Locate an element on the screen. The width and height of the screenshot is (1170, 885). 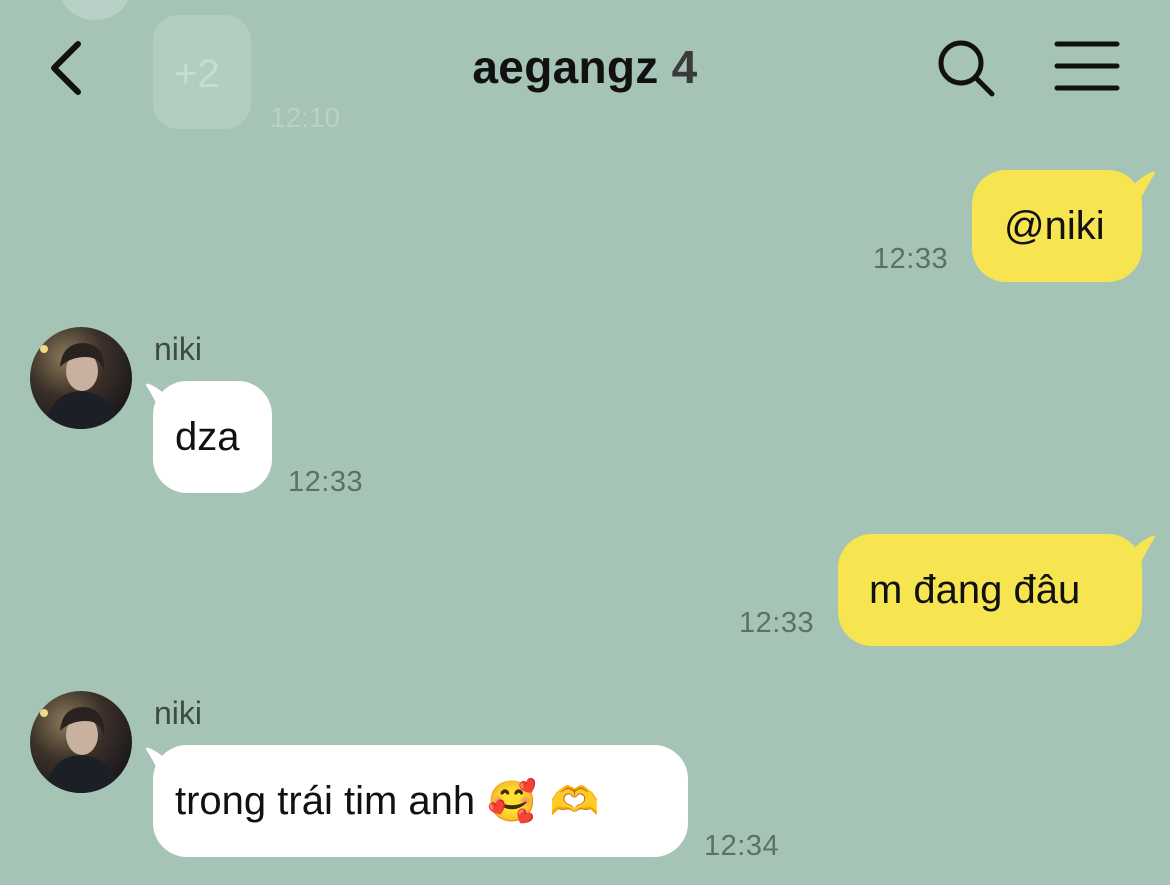
menu-button is located at coordinates (1087, 66).